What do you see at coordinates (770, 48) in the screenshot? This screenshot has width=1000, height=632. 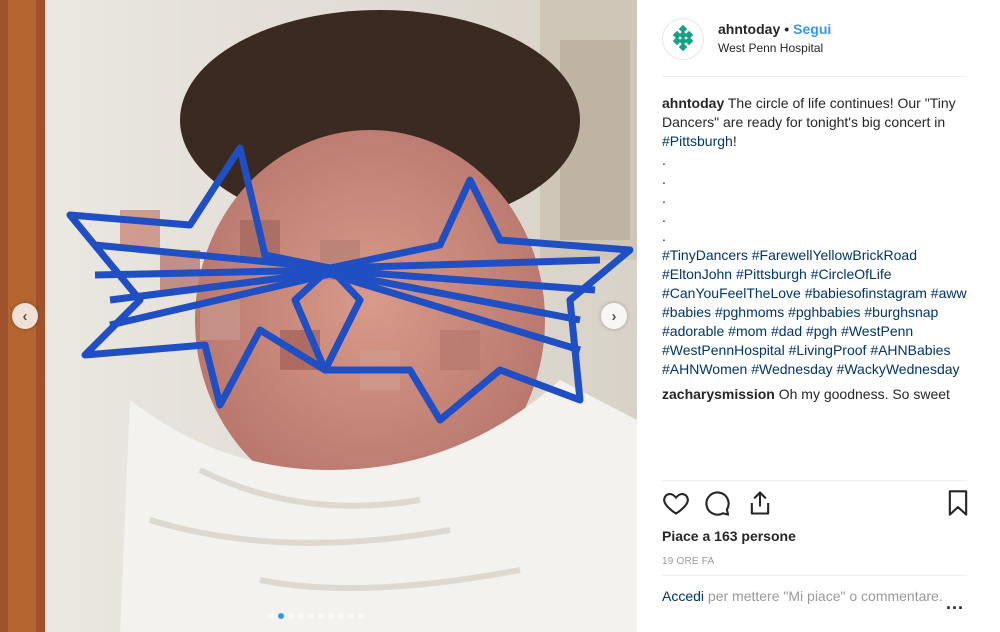 I see `location-link: West Penn Hospital` at bounding box center [770, 48].